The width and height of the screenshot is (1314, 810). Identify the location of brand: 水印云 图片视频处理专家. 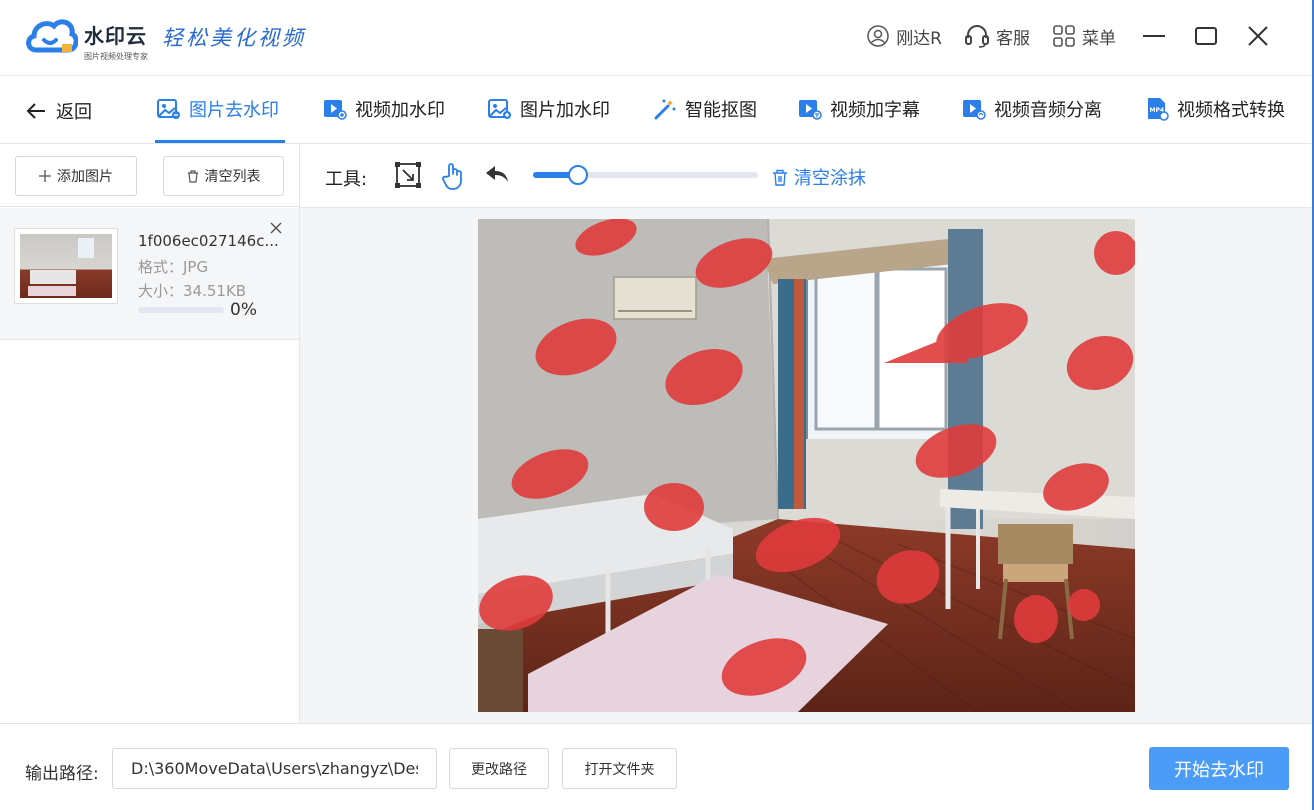
(116, 41).